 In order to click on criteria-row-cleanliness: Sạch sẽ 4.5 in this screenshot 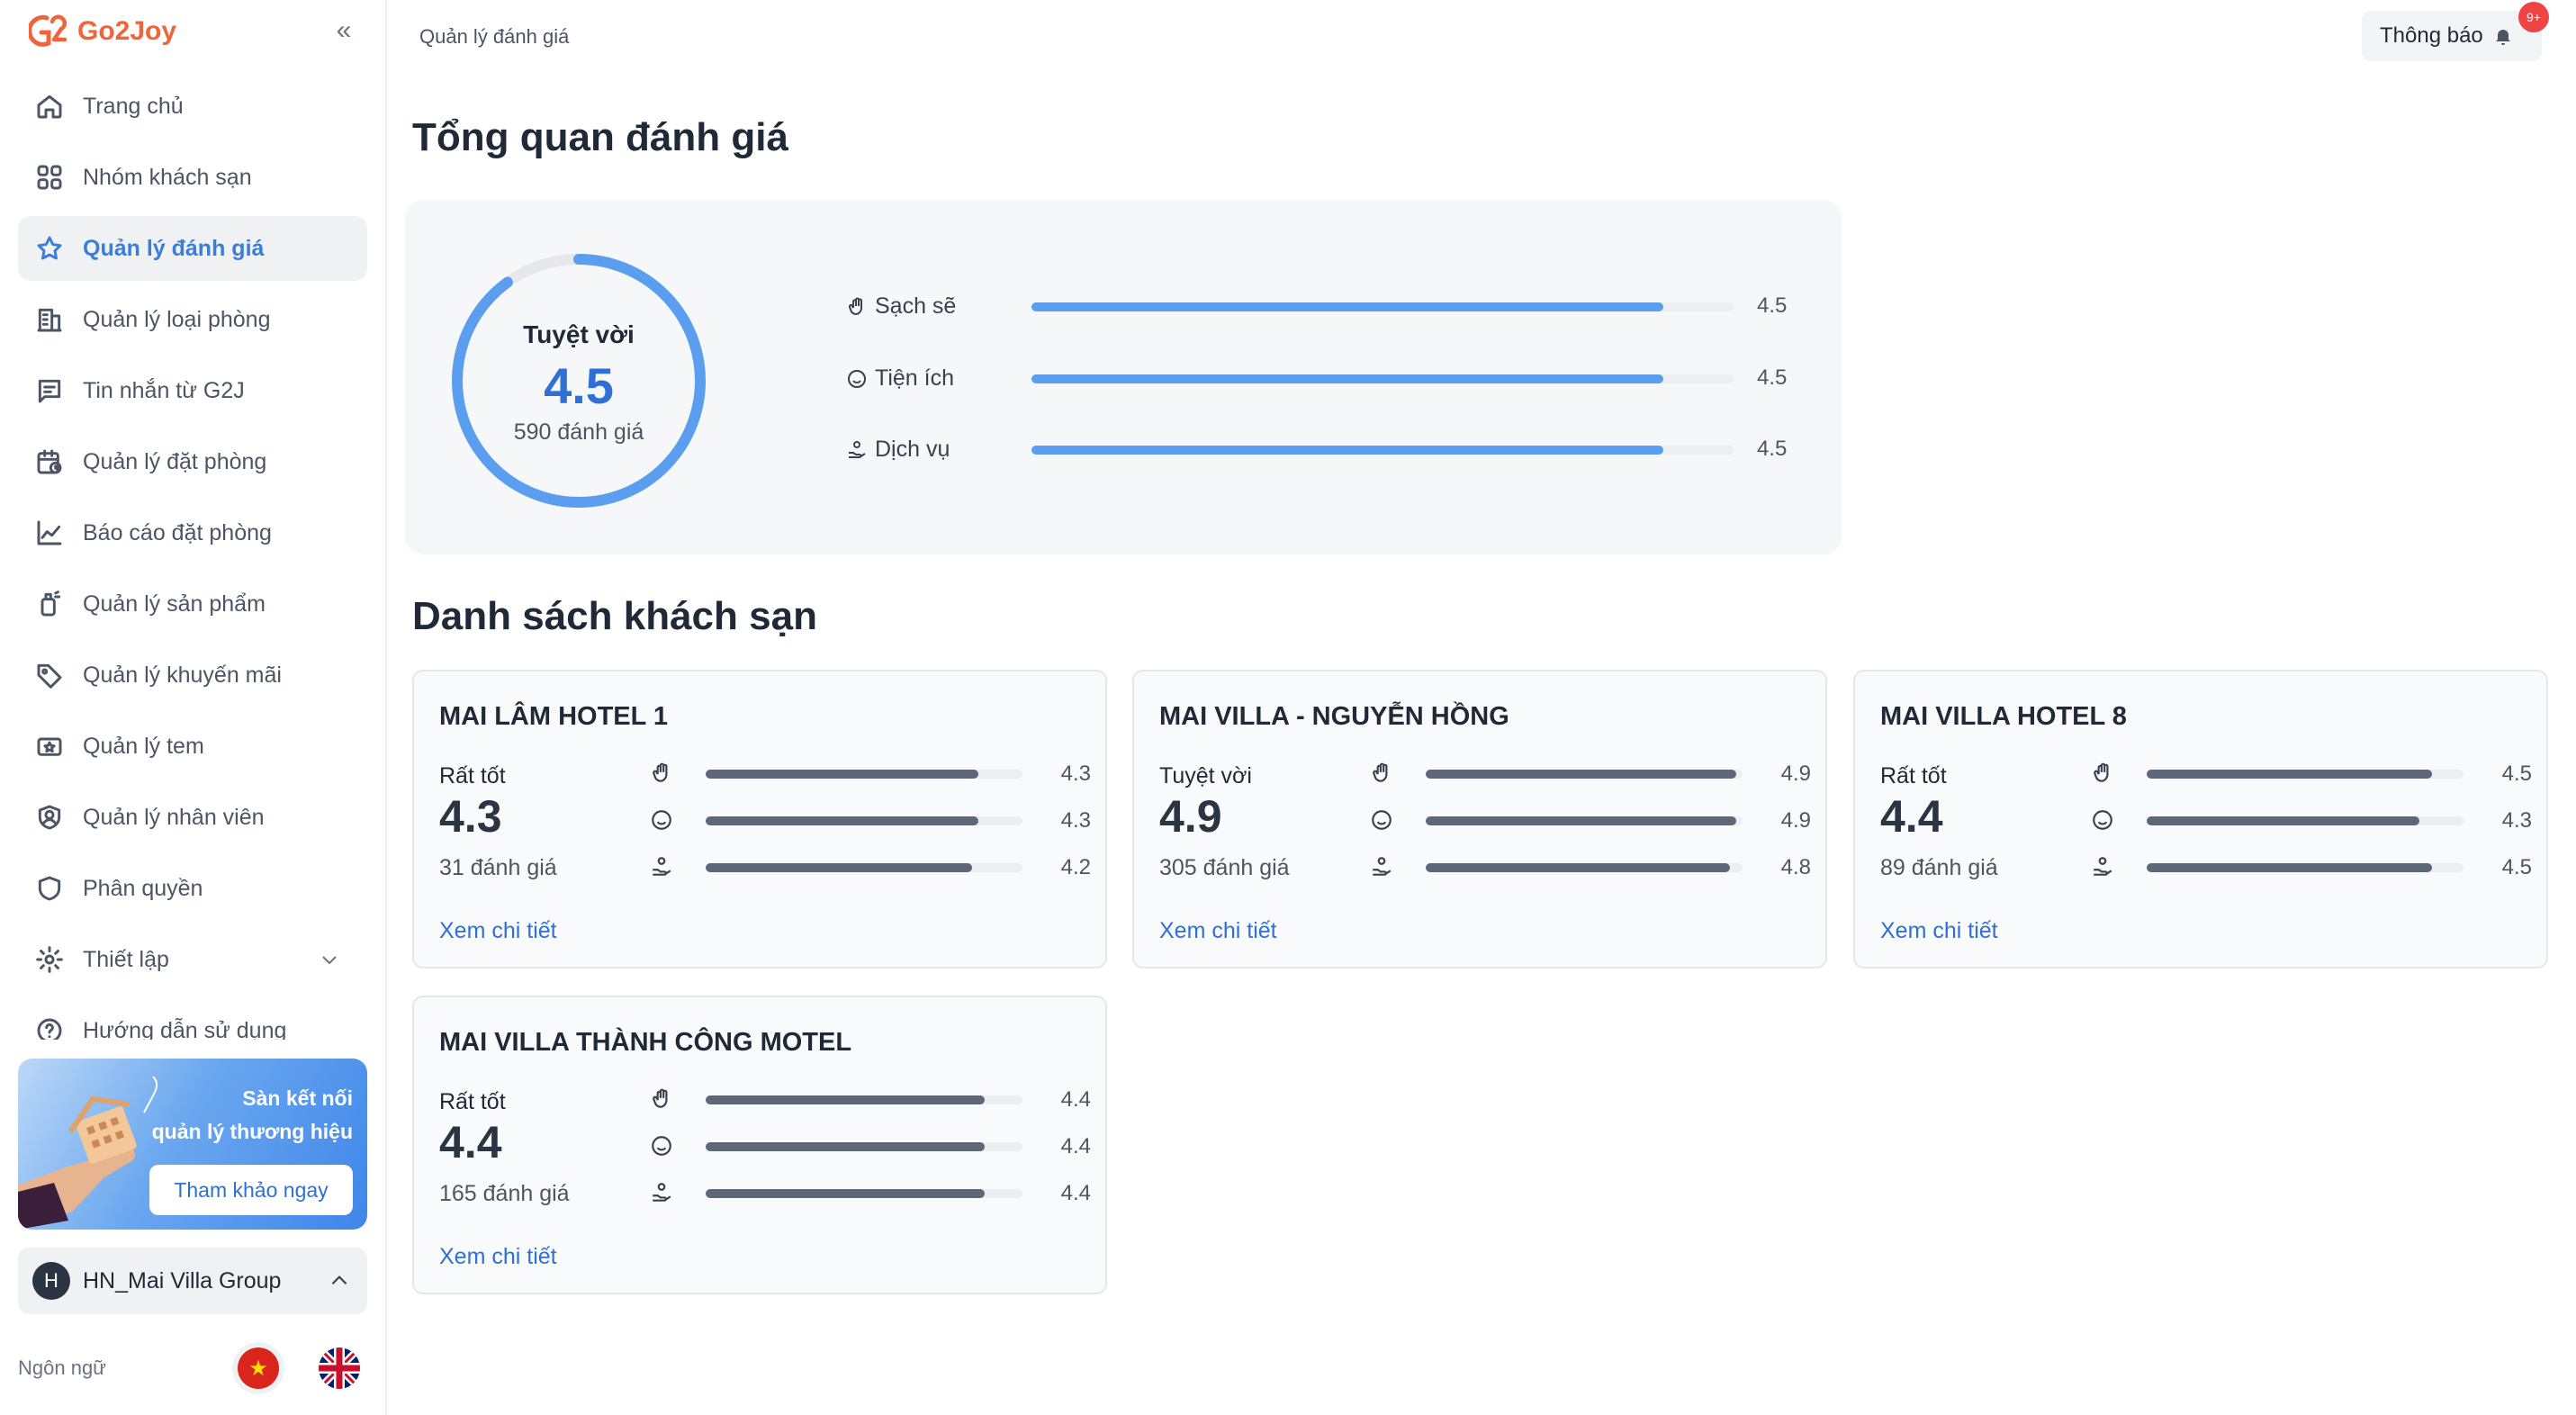, I will do `click(1332, 308)`.